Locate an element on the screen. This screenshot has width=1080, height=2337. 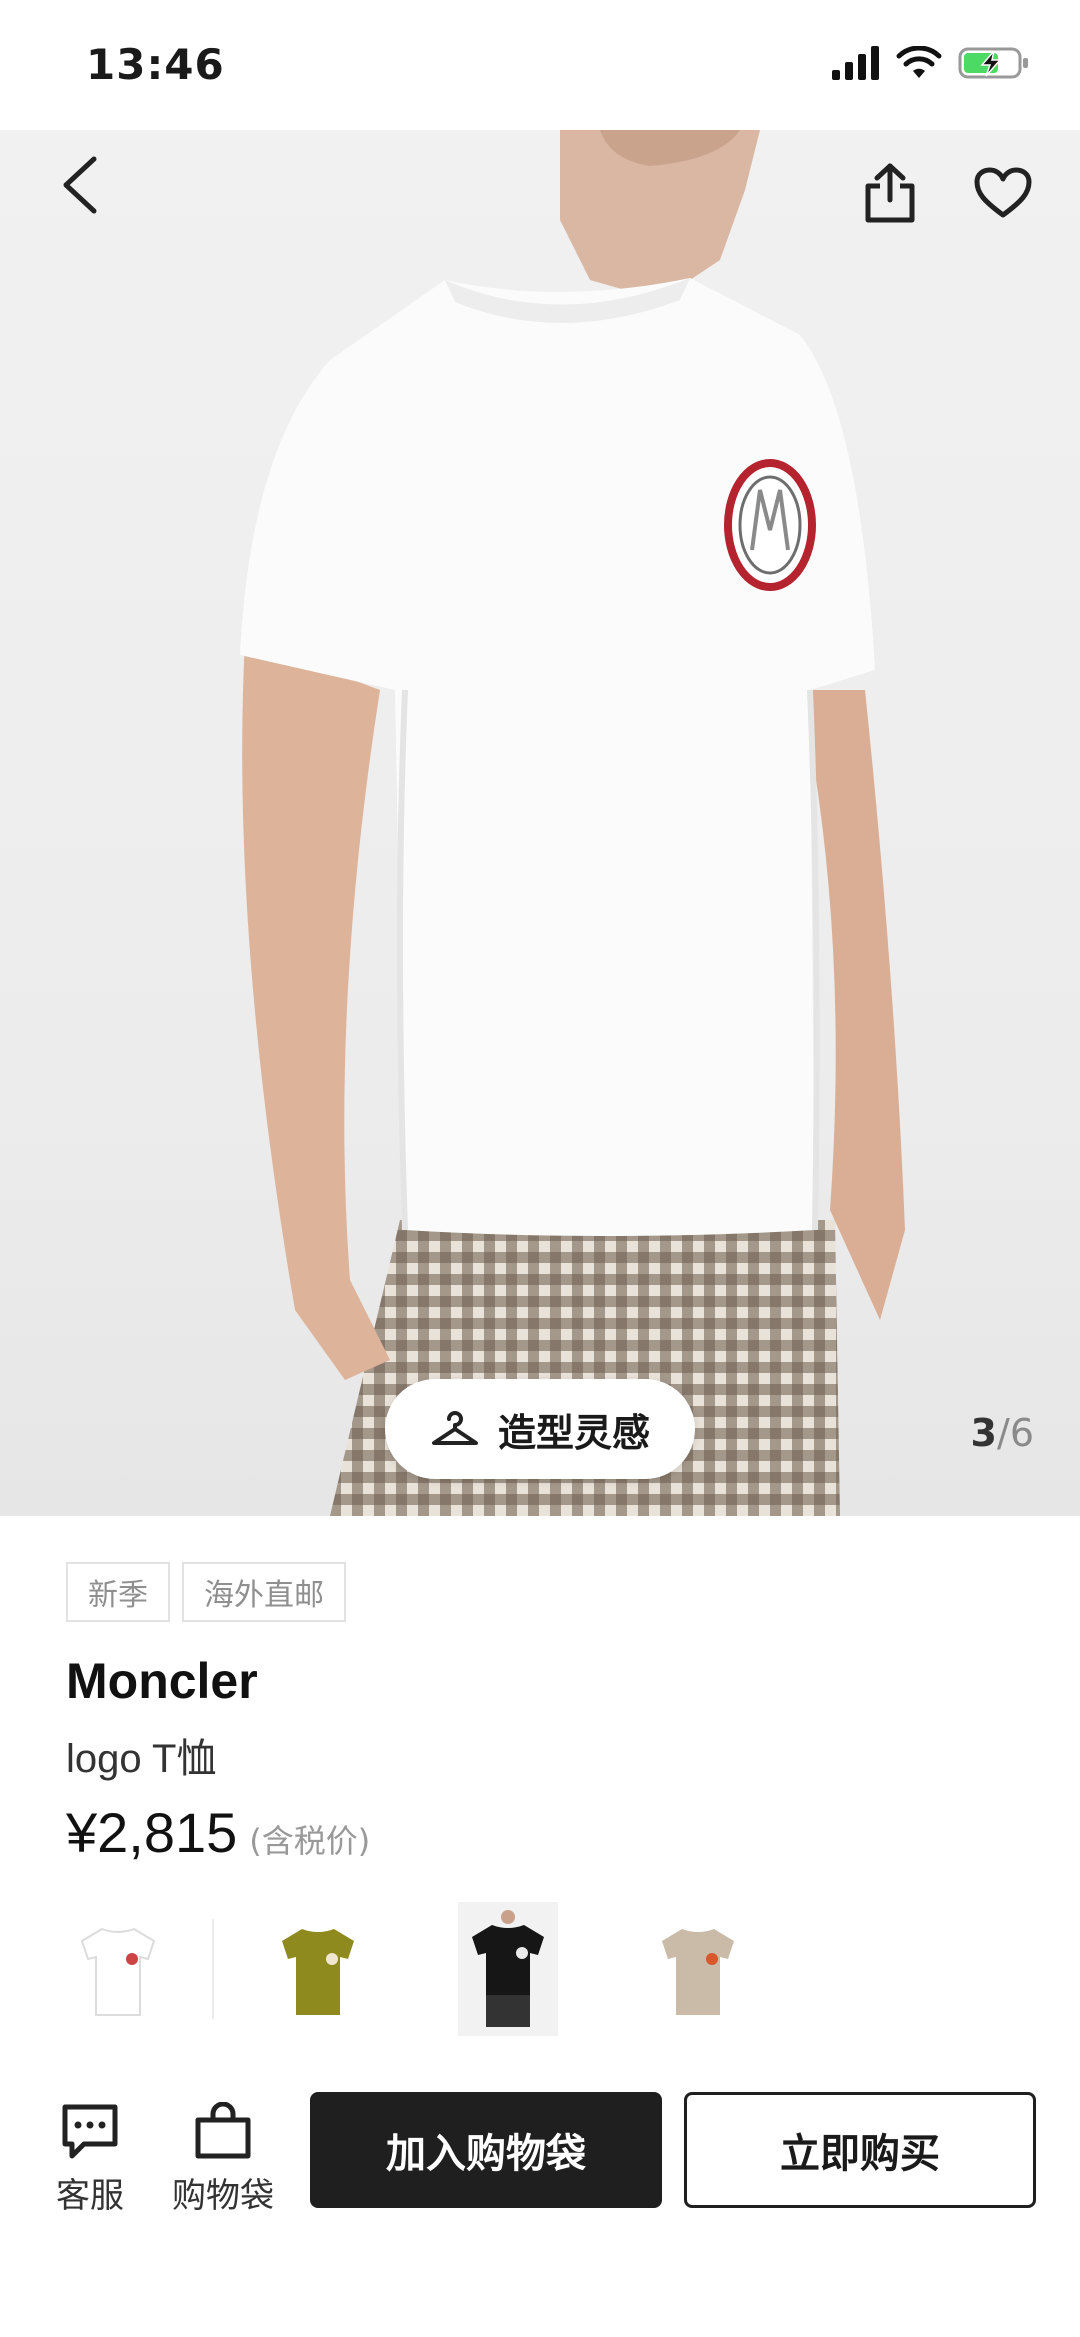
image-pager: 3/6 is located at coordinates (1002, 1433).